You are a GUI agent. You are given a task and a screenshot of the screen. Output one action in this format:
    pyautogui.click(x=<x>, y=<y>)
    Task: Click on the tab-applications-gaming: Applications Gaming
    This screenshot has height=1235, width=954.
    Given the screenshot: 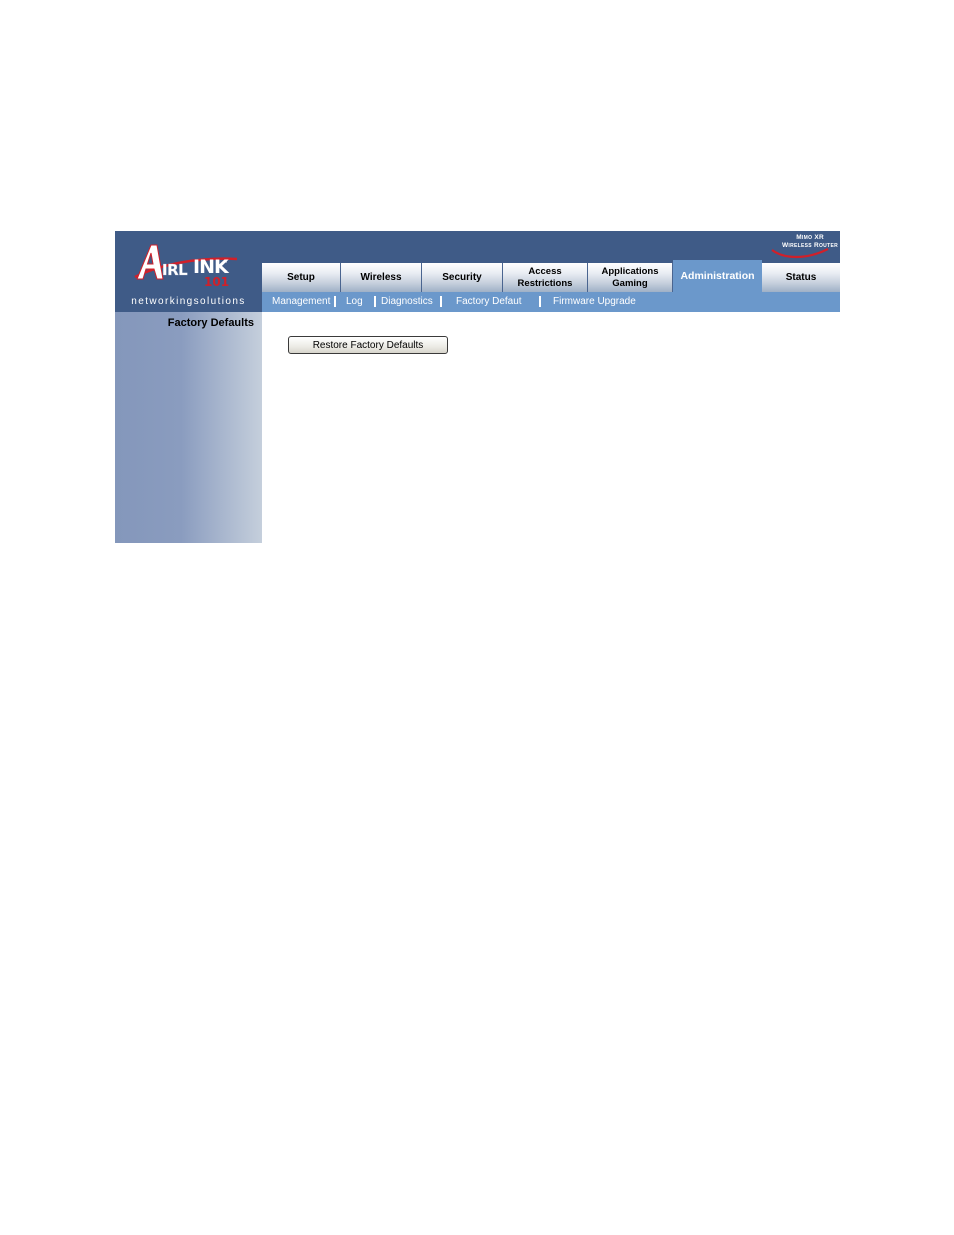 What is the action you would take?
    pyautogui.click(x=630, y=277)
    